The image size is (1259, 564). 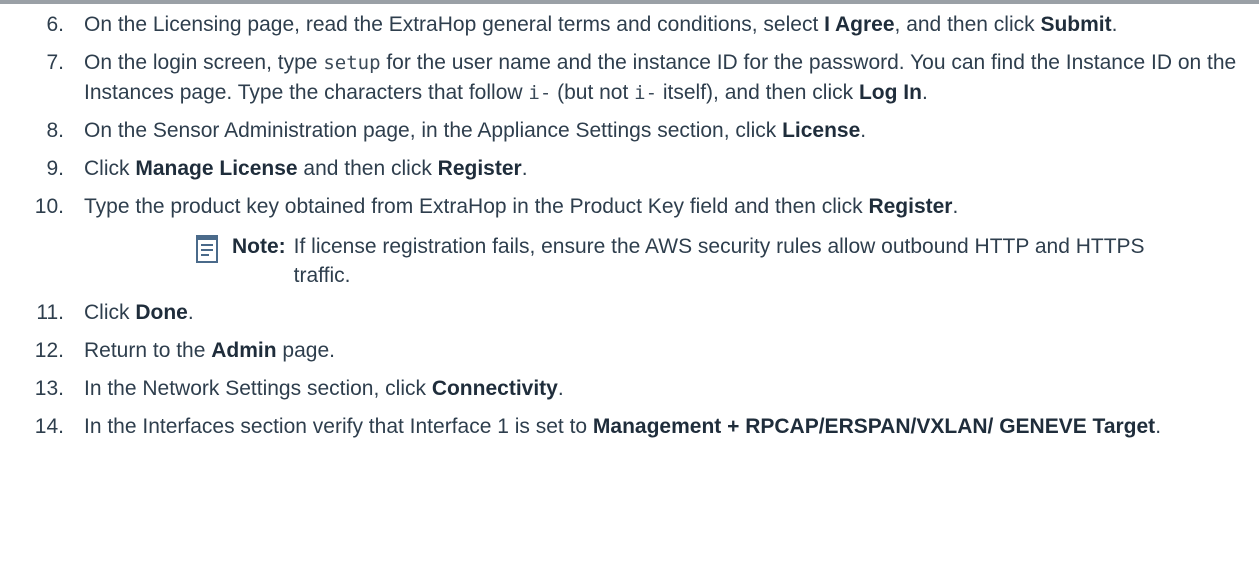 What do you see at coordinates (259, 246) in the screenshot?
I see `note-label: Note:` at bounding box center [259, 246].